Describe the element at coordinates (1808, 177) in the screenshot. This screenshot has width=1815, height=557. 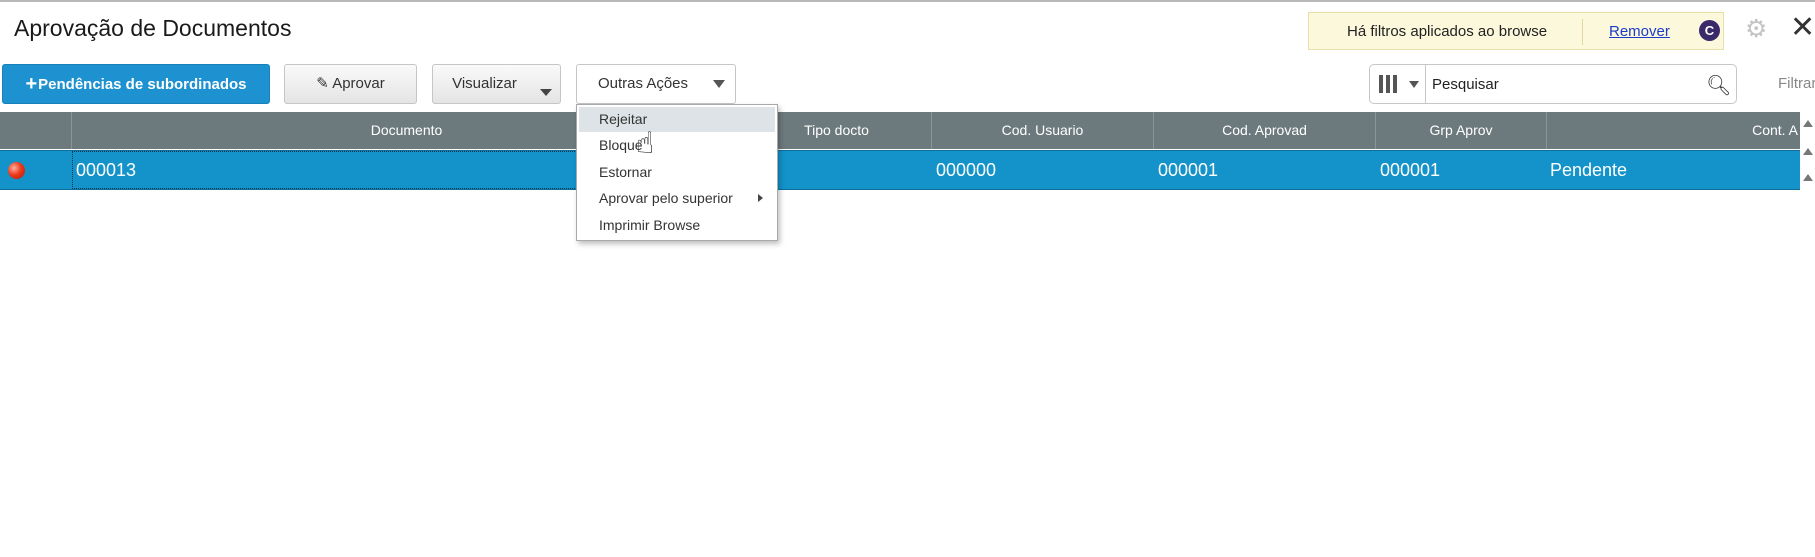
I see `scroll-up-icon` at that location.